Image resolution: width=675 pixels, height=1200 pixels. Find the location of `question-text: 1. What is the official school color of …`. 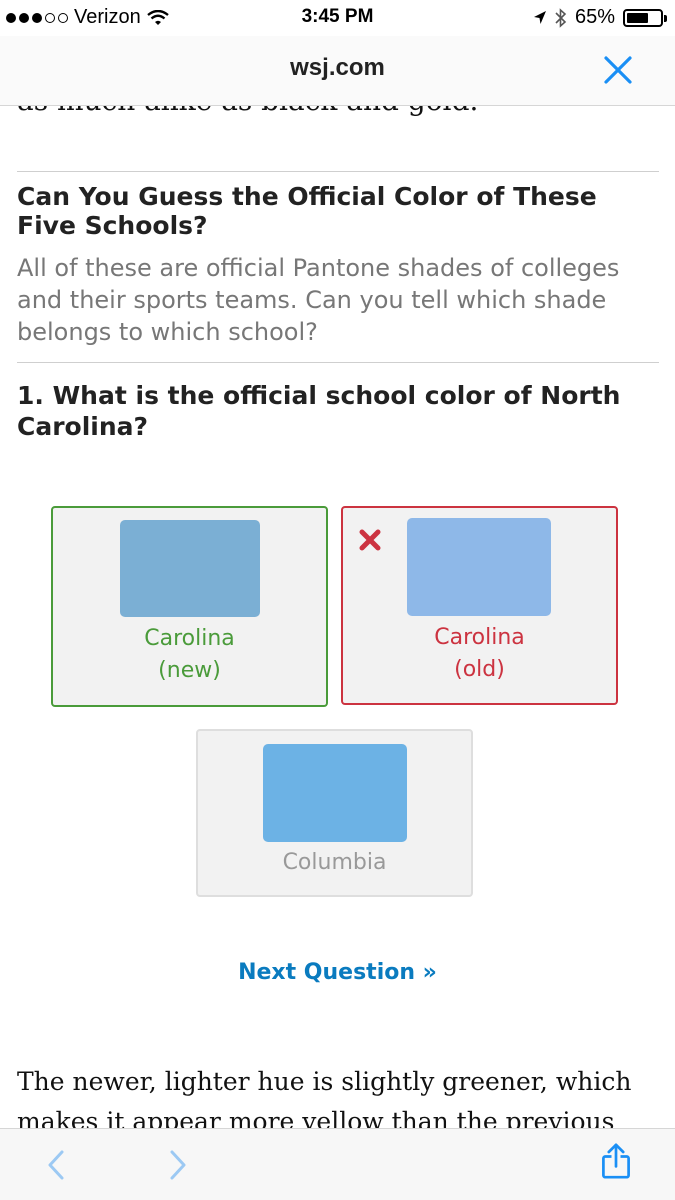

question-text: 1. What is the official school color of … is located at coordinates (319, 411).